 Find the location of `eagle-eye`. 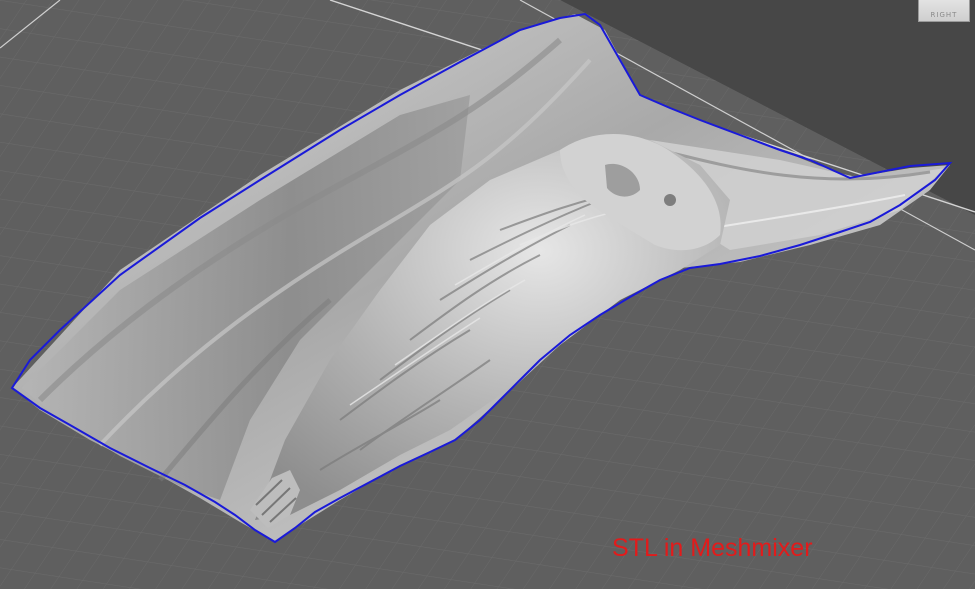

eagle-eye is located at coordinates (670, 200).